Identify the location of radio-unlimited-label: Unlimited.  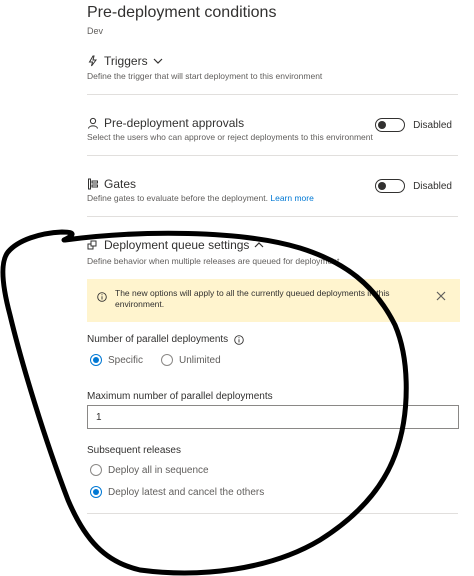
(200, 360).